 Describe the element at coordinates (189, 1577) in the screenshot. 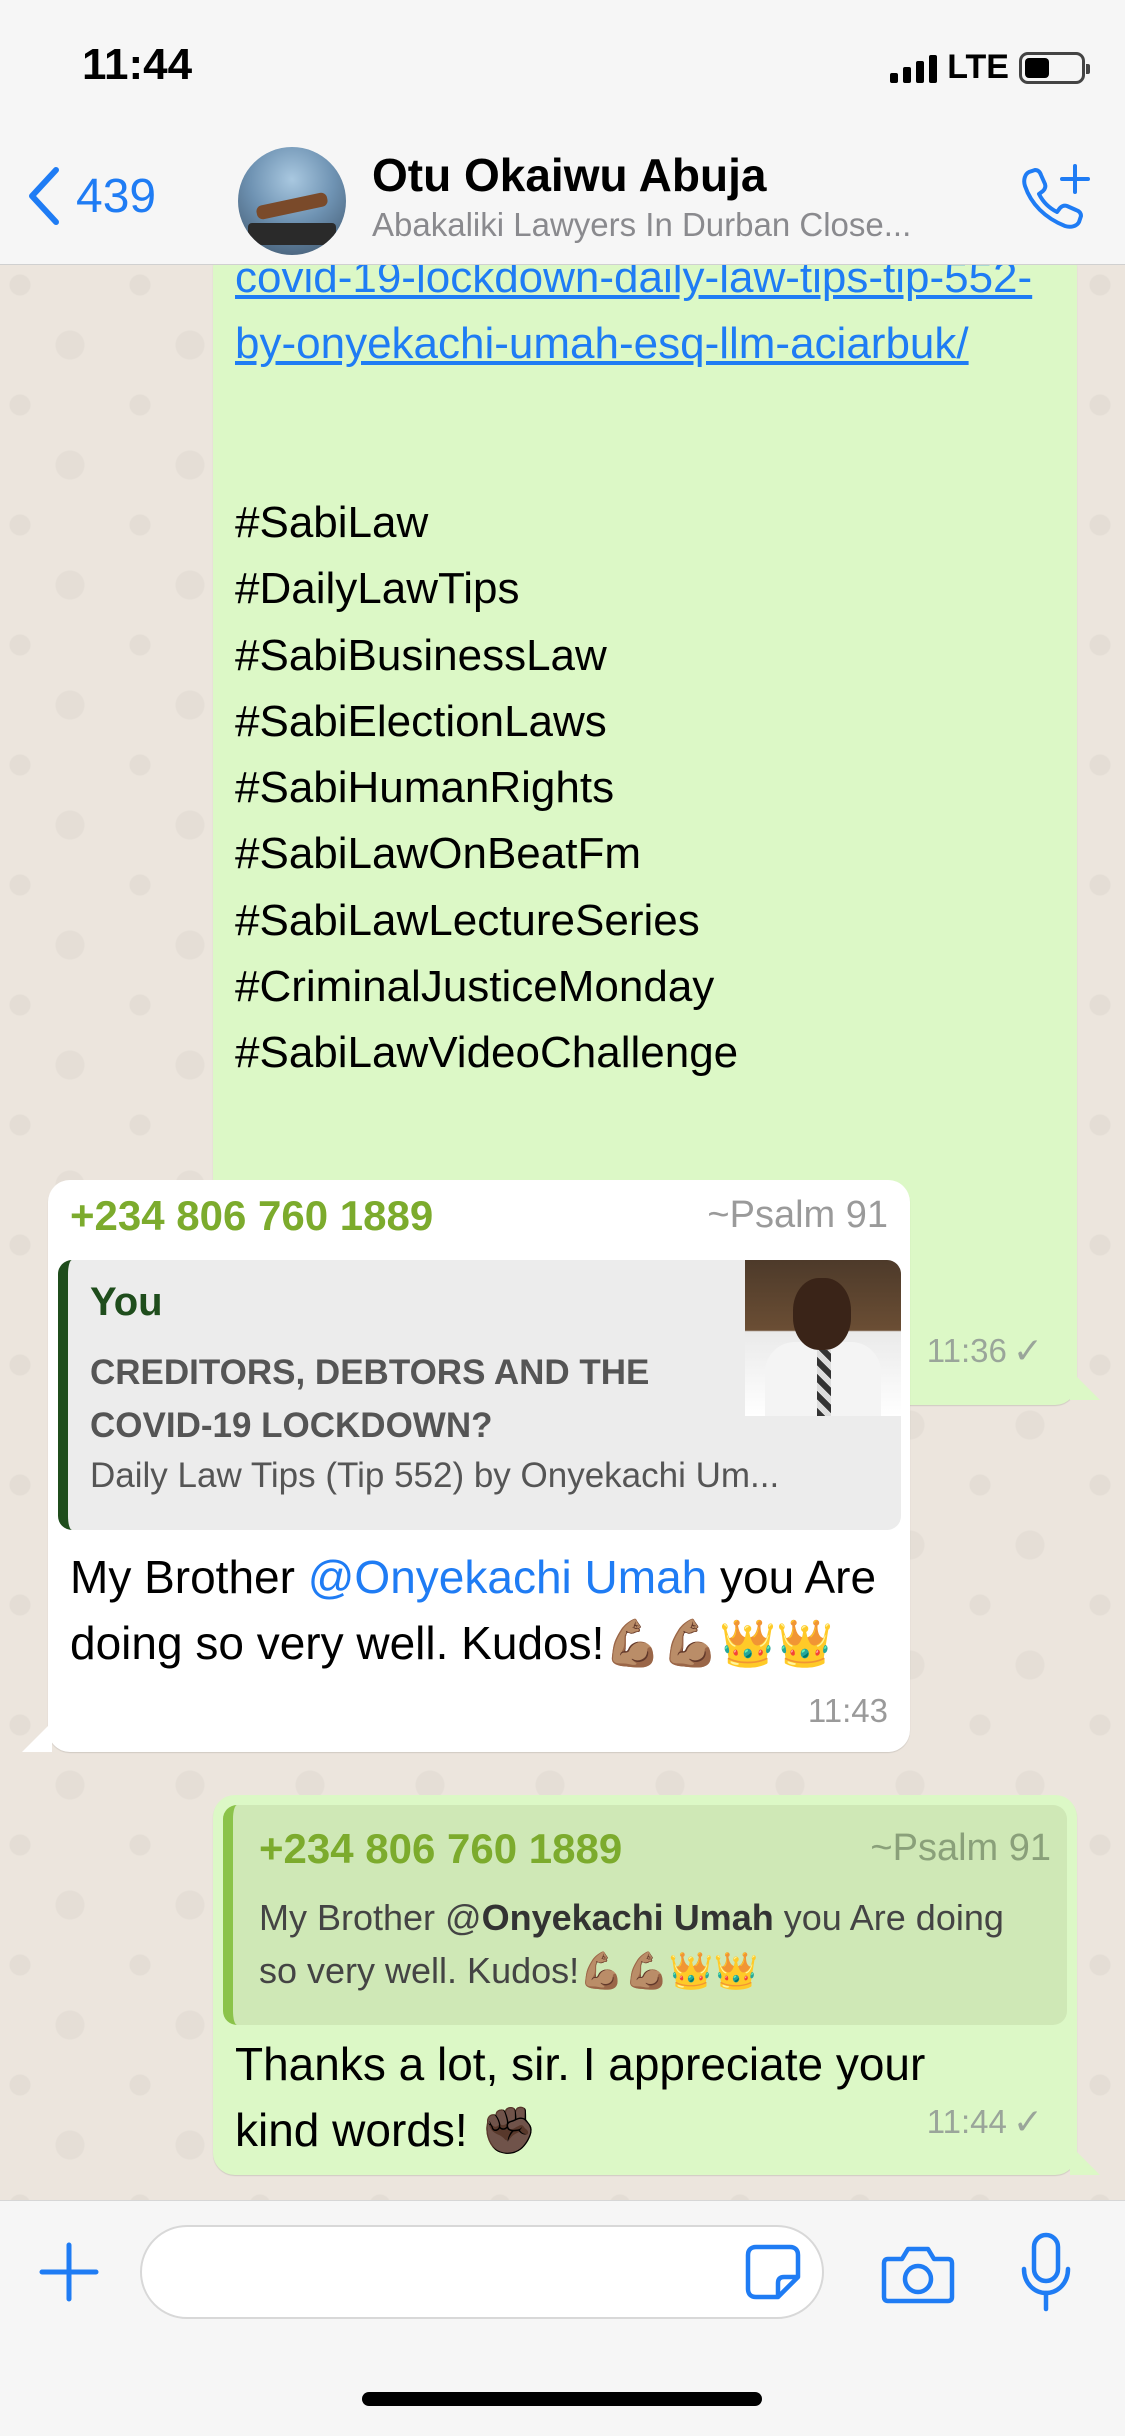

I see `message-text-part: My Brother` at that location.